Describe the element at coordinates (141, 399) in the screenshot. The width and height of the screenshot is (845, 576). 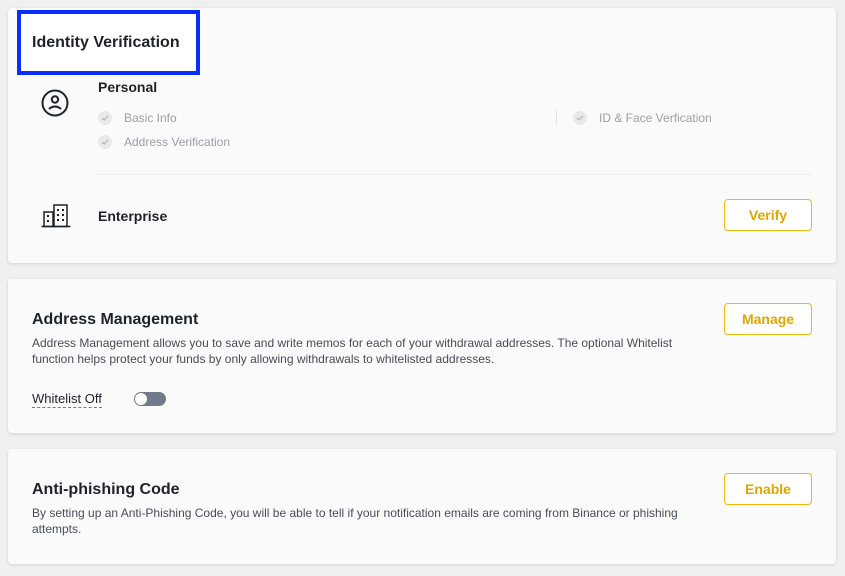
I see `toggle-knob` at that location.